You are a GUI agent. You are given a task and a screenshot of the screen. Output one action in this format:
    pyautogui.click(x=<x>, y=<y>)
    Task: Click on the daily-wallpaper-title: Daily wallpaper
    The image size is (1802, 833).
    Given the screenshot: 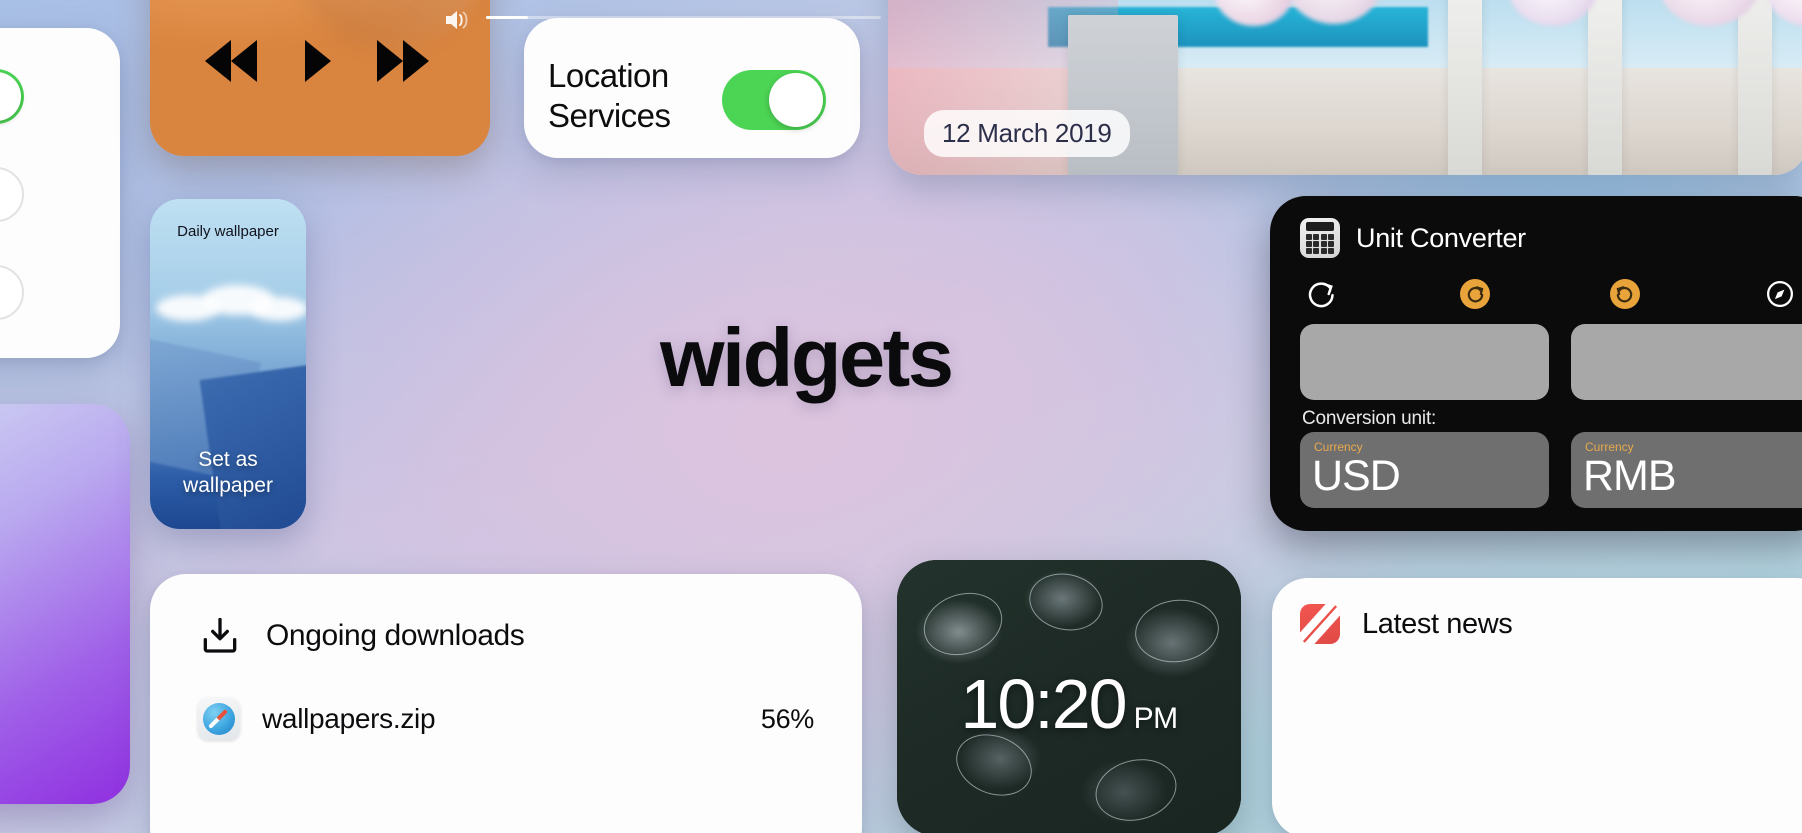 What is the action you would take?
    pyautogui.click(x=228, y=231)
    